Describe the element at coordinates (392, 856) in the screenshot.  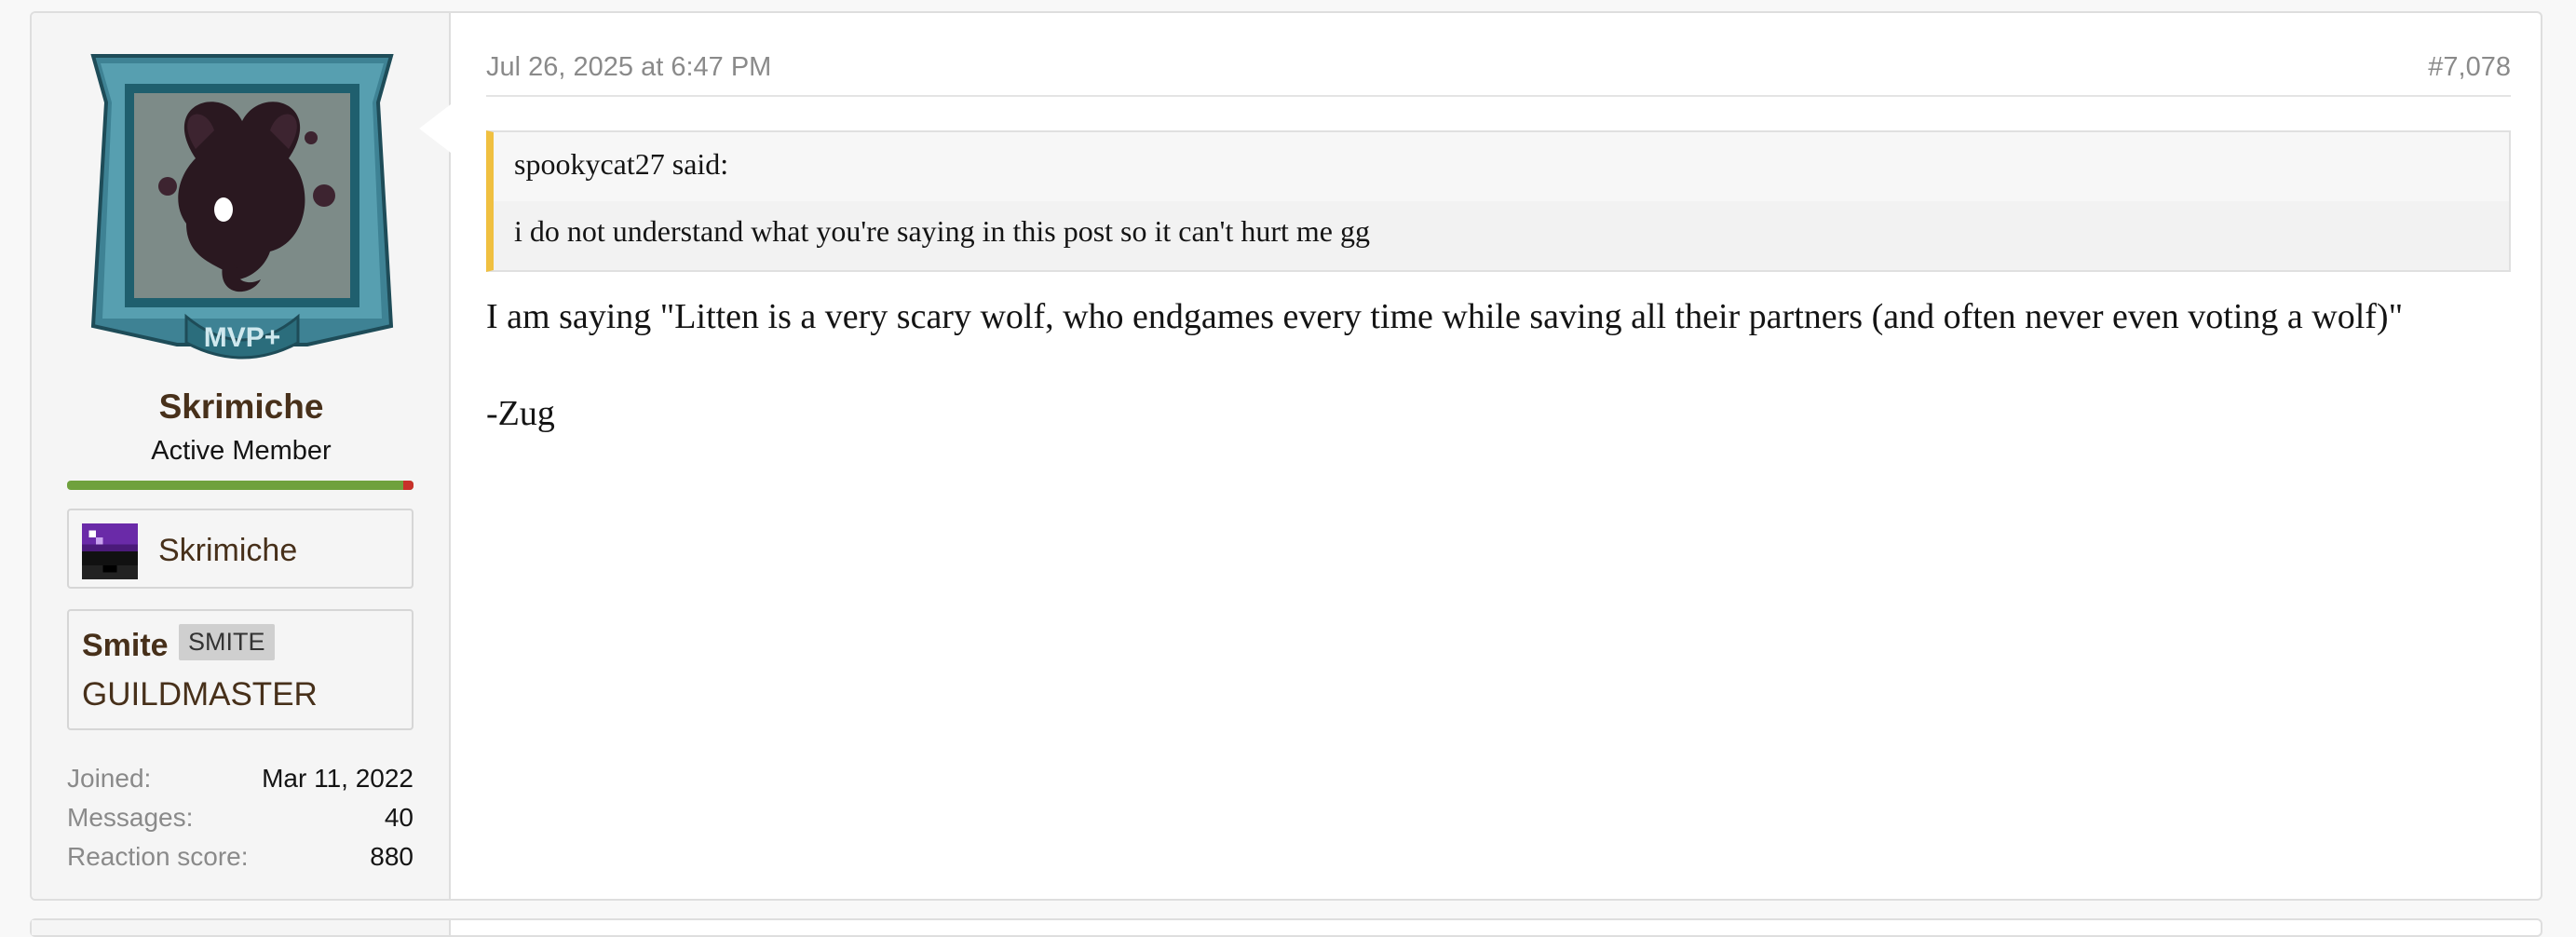
I see `stat-value: 880` at that location.